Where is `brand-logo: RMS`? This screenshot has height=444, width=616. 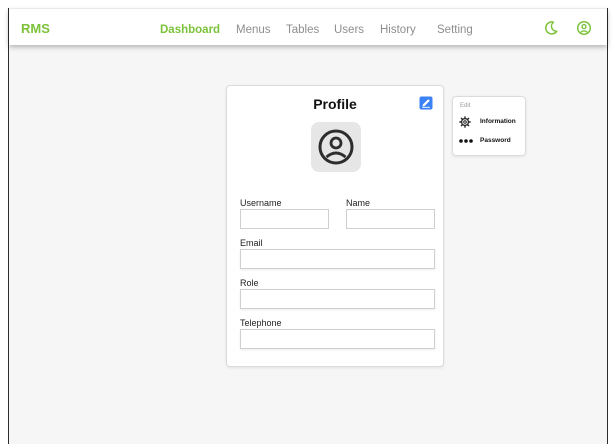
brand-logo: RMS is located at coordinates (35, 28).